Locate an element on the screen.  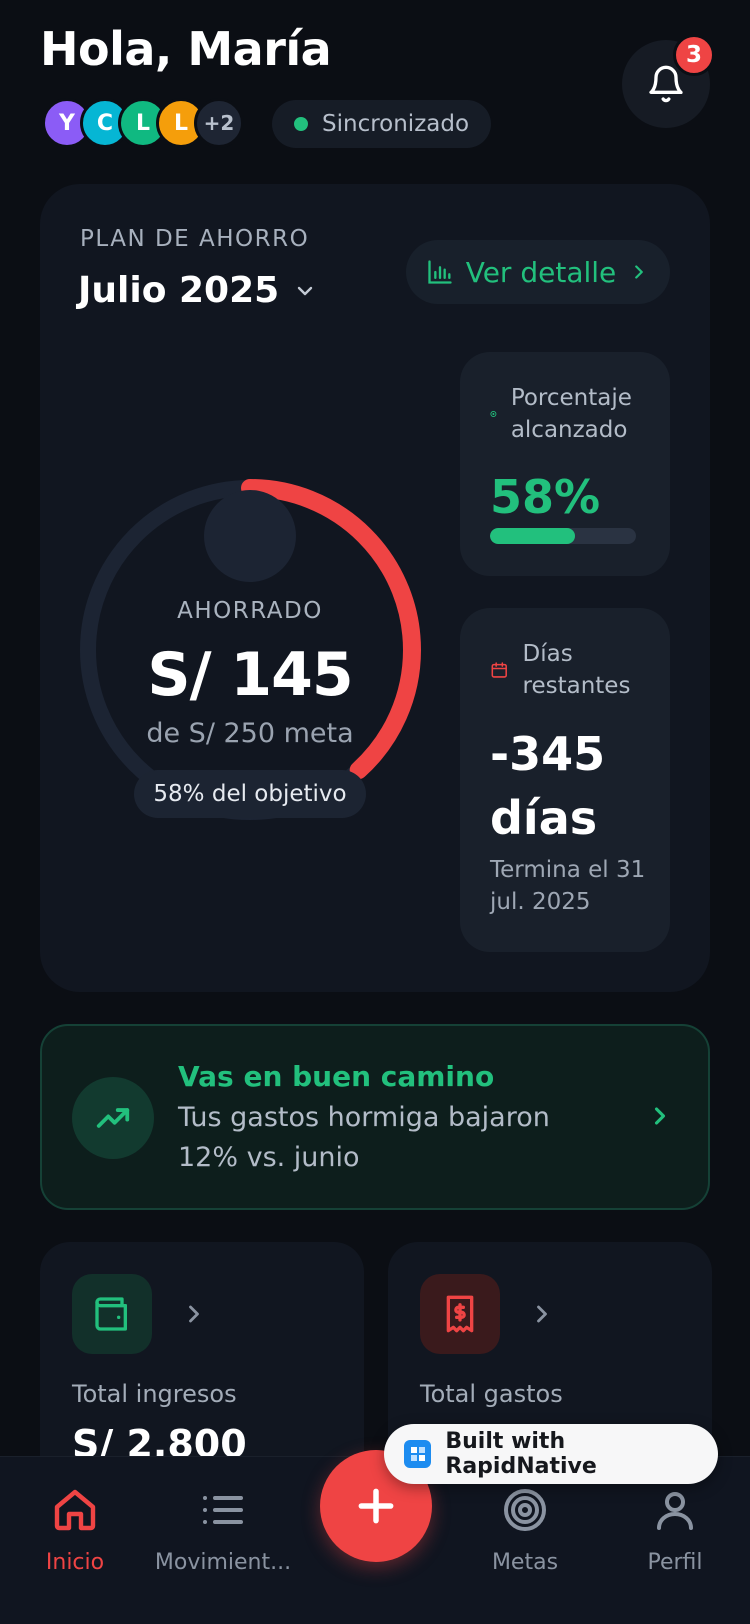
sync-status-pill: Sincronizado is located at coordinates (382, 124).